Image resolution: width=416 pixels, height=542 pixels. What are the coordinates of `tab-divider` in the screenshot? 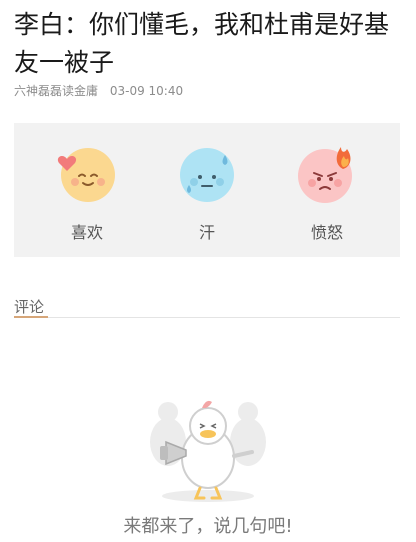 It's located at (207, 317).